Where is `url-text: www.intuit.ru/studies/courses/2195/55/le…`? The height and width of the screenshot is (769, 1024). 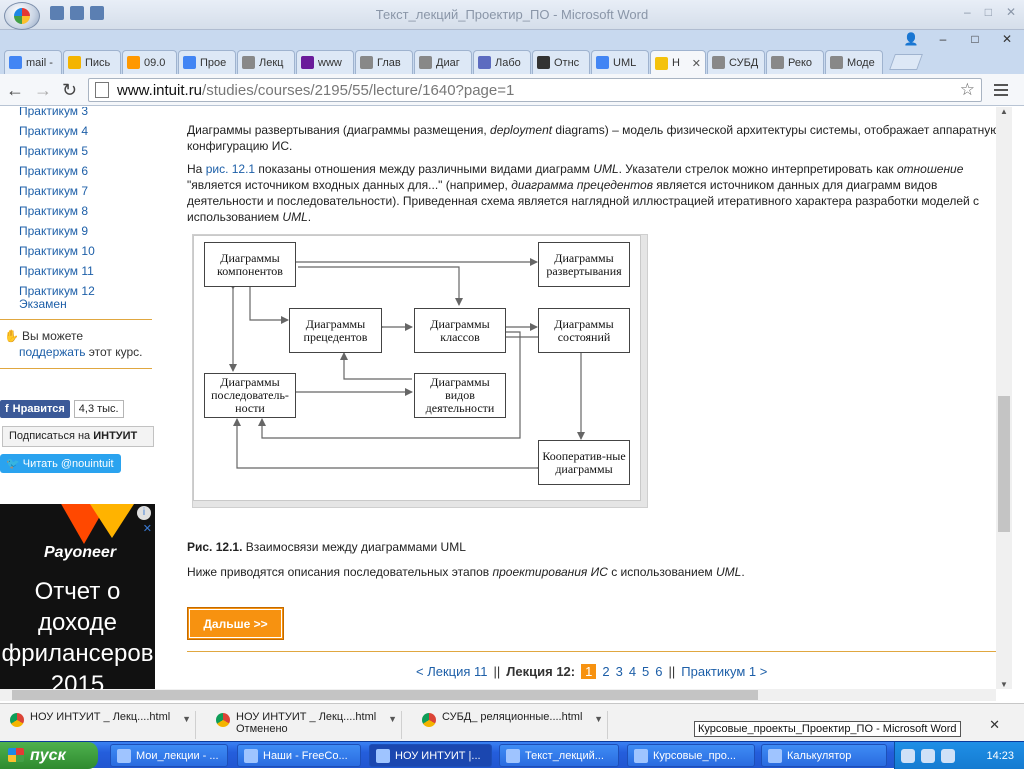 url-text: www.intuit.ru/studies/courses/2195/55/le… is located at coordinates (315, 90).